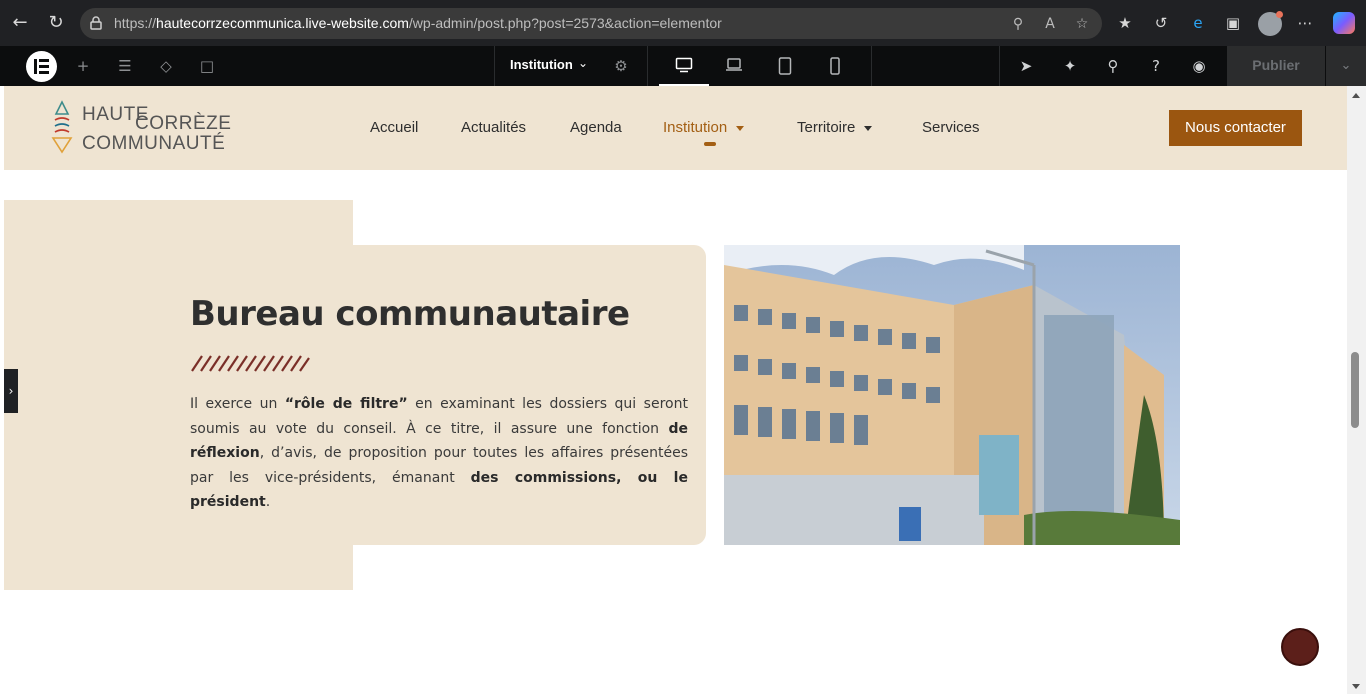 This screenshot has width=1366, height=694. I want to click on logo-text-correze: CORRÈZE, so click(183, 123).